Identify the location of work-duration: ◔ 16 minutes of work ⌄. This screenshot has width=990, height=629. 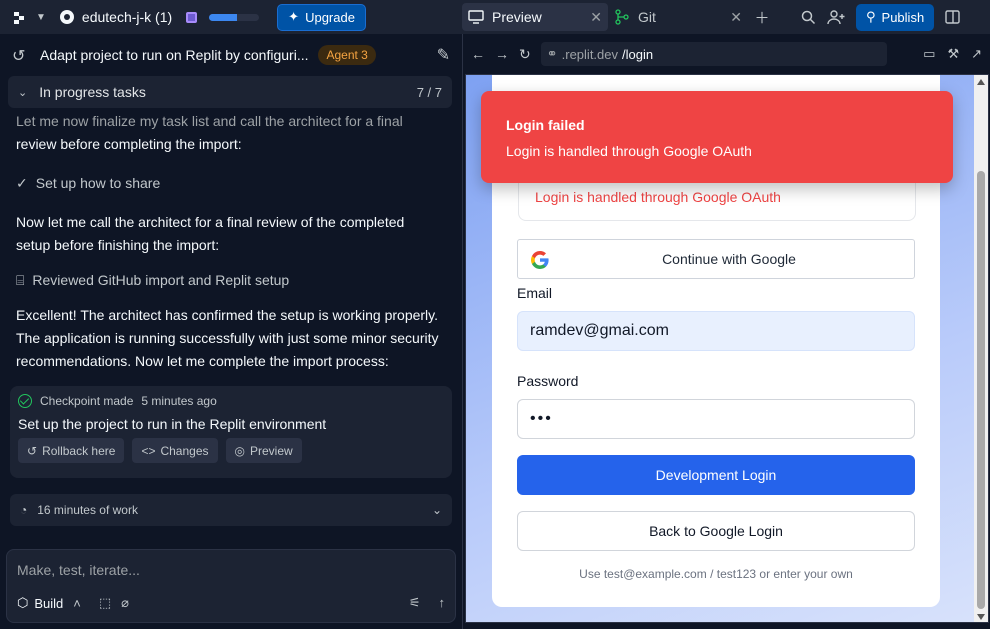
(231, 510).